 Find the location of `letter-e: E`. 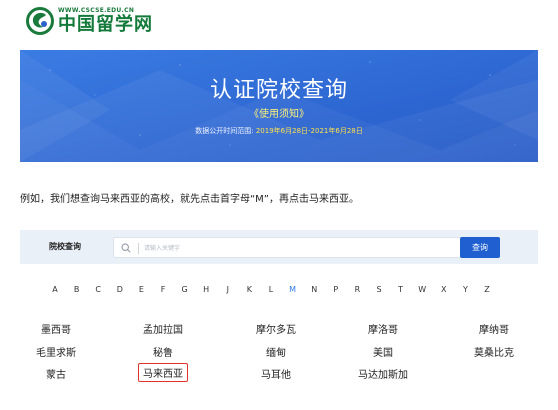

letter-e: E is located at coordinates (141, 289).